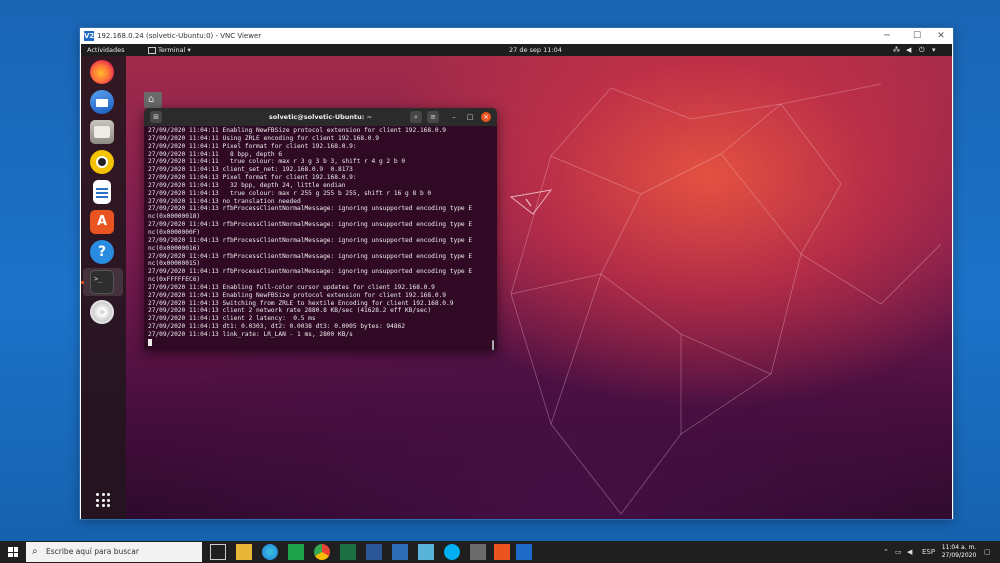 Image resolution: width=1000 pixels, height=563 pixels. I want to click on datetime-menu: 27 de sep 11:04, so click(535, 50).